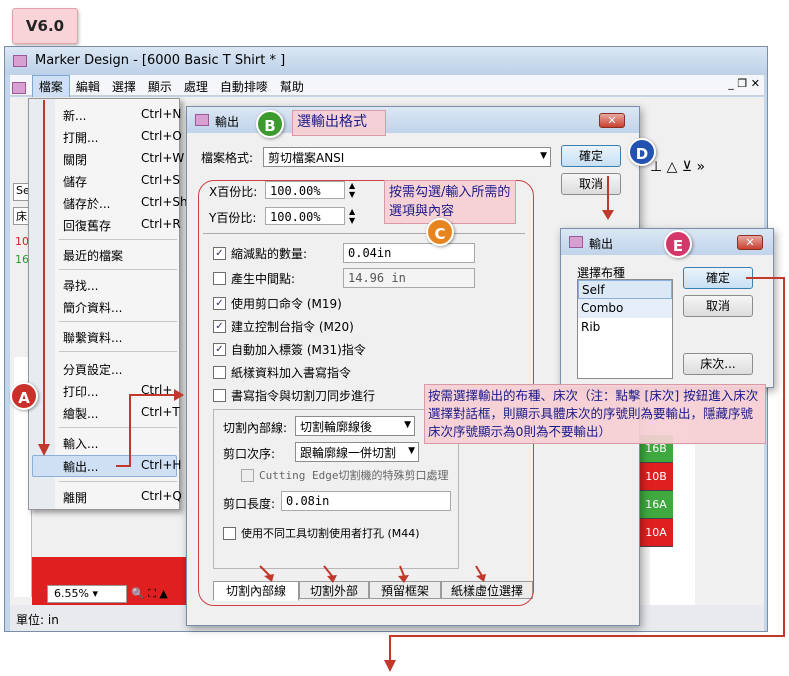 The image size is (789, 676). Describe the element at coordinates (146, 430) in the screenshot. I see `arrow-export` at that location.